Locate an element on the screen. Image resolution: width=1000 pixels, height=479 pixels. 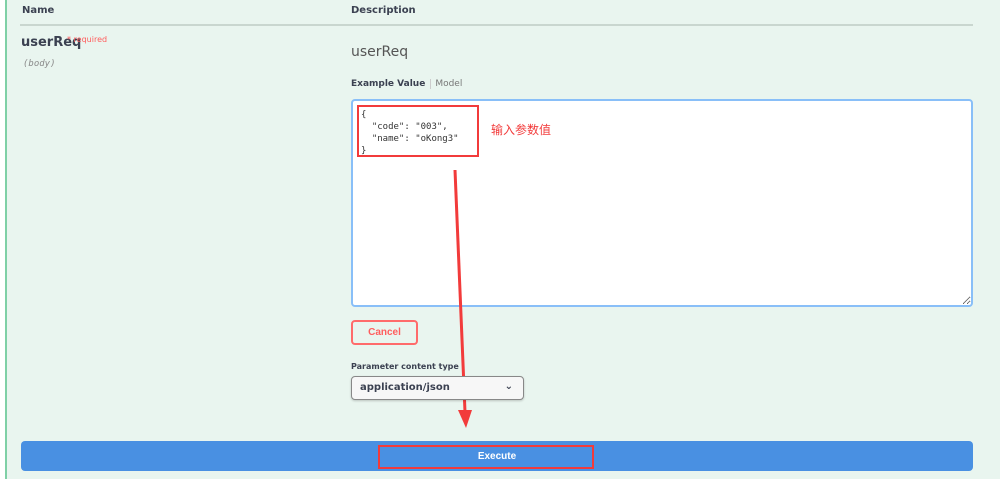
content-type-label: Parameter content type is located at coordinates (405, 366).